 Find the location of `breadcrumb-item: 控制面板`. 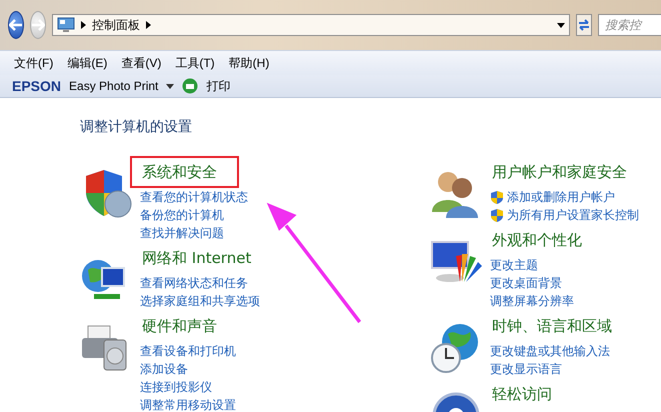

breadcrumb-item: 控制面板 is located at coordinates (116, 25).